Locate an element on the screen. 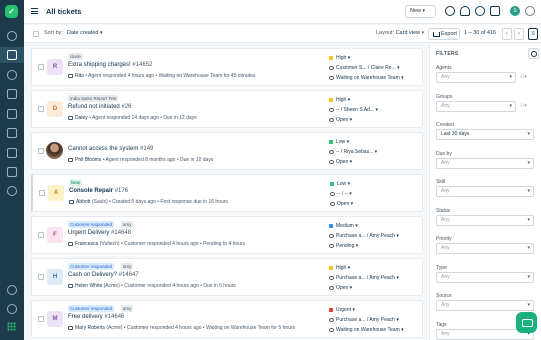  filter-label: Due by is located at coordinates (444, 153).